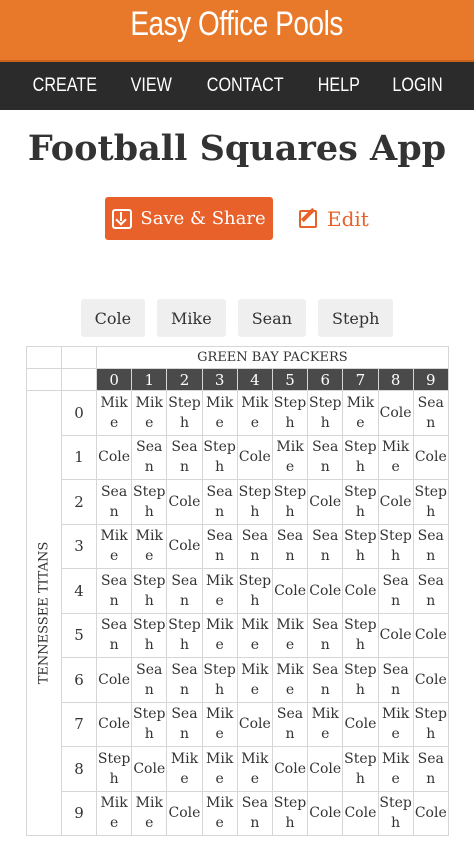 The width and height of the screenshot is (474, 843). Describe the element at coordinates (356, 318) in the screenshot. I see `player-chip-steph: Steph` at that location.